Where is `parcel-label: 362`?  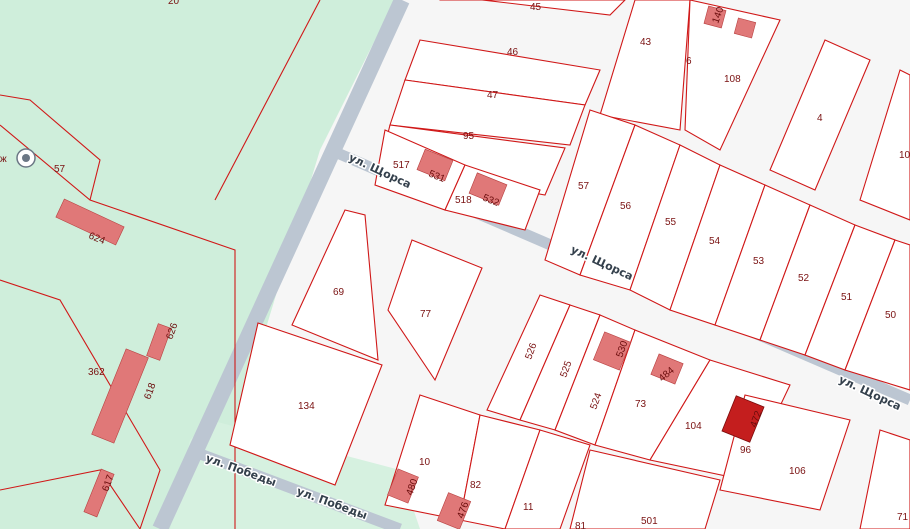
parcel-label: 362 is located at coordinates (96, 372).